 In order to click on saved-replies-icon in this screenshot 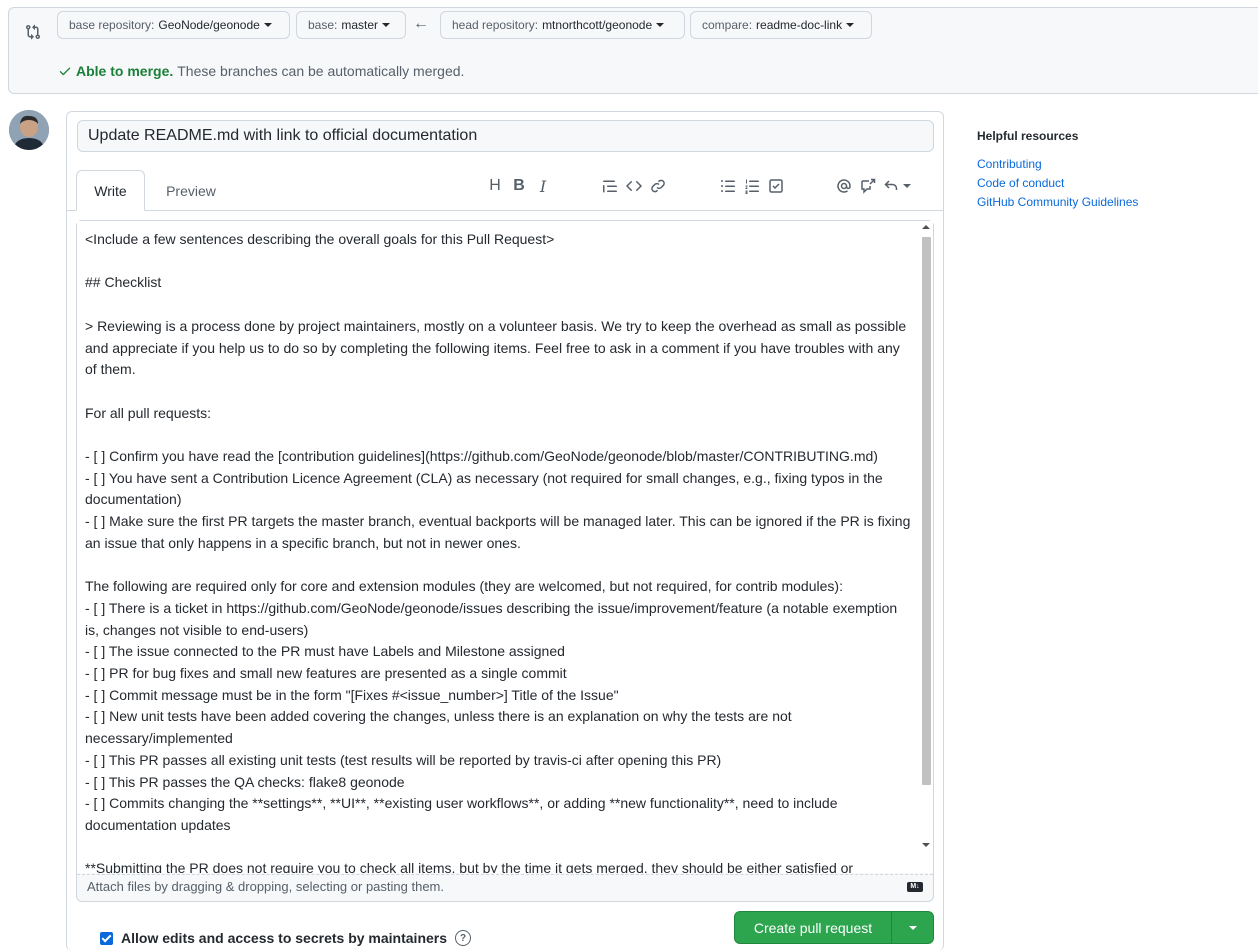, I will do `click(897, 186)`.